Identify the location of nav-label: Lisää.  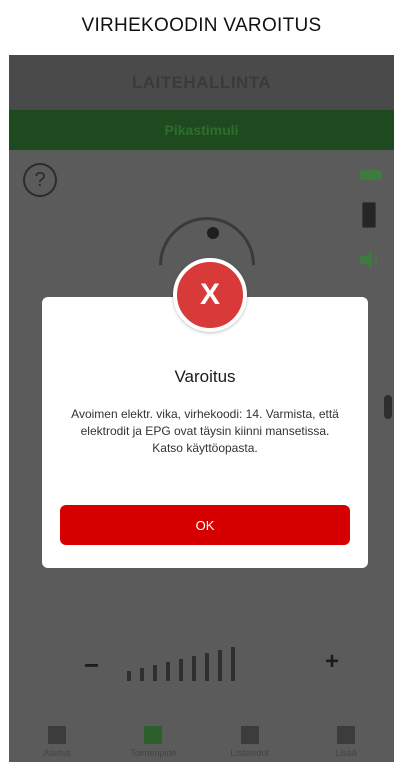
(346, 753).